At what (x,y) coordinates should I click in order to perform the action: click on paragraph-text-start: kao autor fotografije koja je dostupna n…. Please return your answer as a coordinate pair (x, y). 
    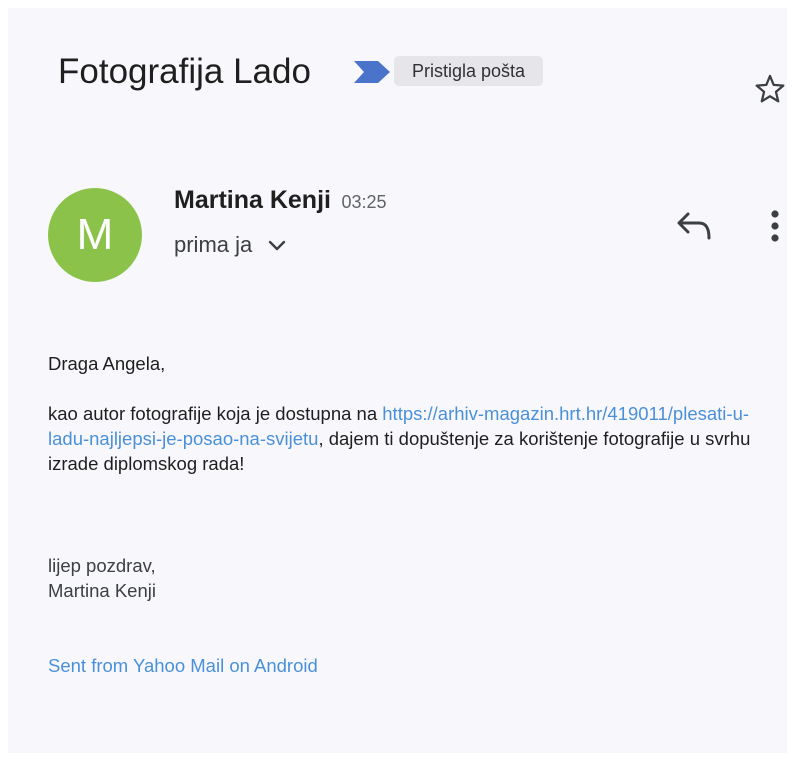
    Looking at the image, I should click on (215, 413).